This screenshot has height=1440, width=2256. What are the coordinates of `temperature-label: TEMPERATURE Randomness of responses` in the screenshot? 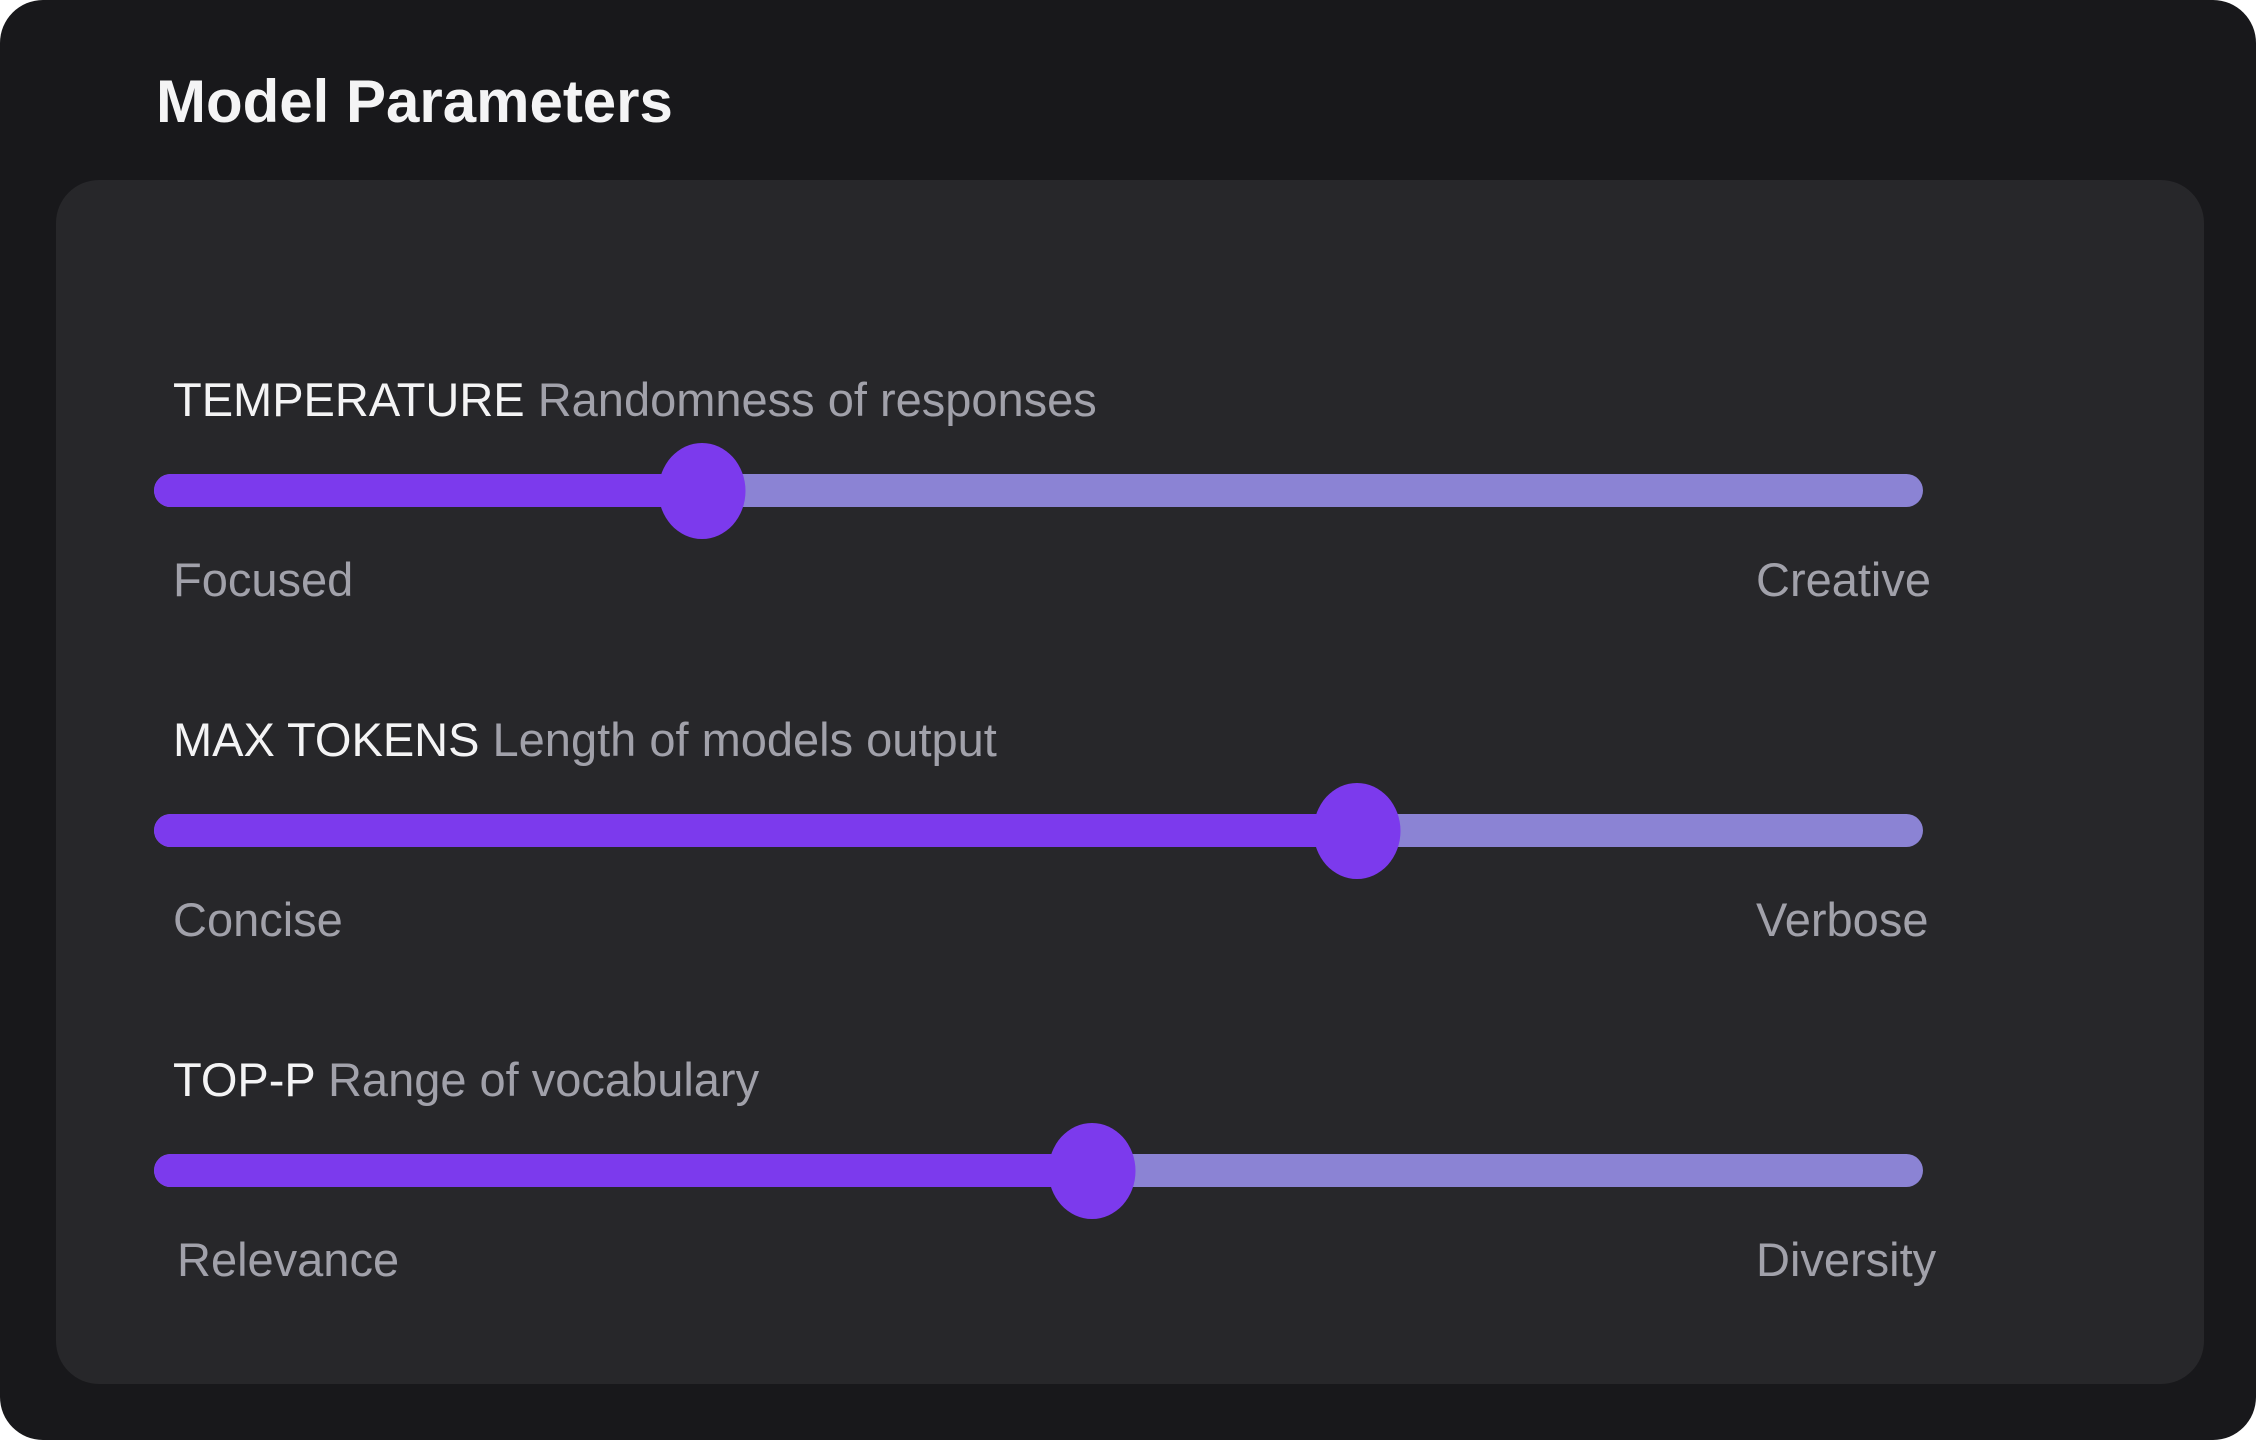 It's located at (635, 400).